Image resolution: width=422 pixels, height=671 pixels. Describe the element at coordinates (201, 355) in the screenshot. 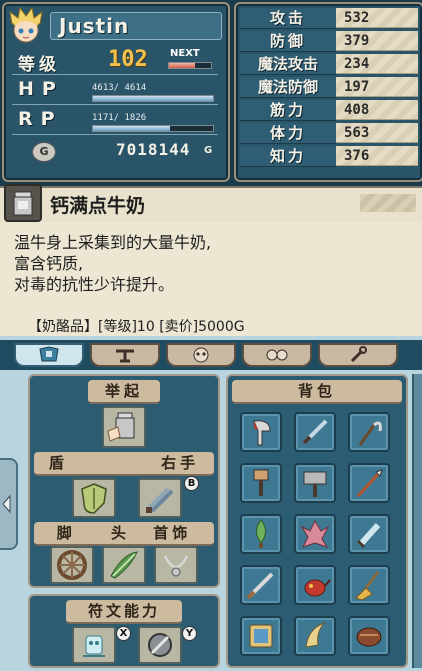

I see `tab-monsters` at that location.